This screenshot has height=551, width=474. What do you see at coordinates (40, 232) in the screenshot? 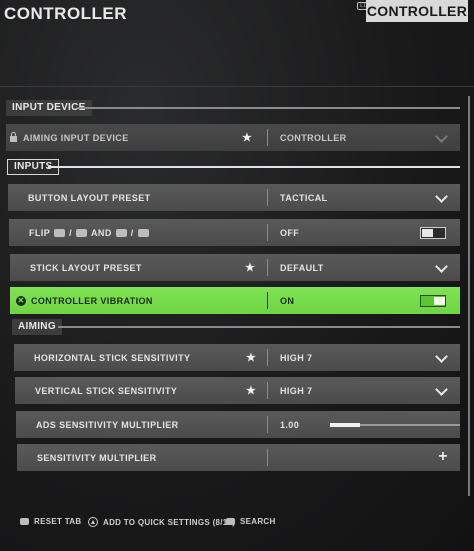
I see `row-label-flip: FLIP` at bounding box center [40, 232].